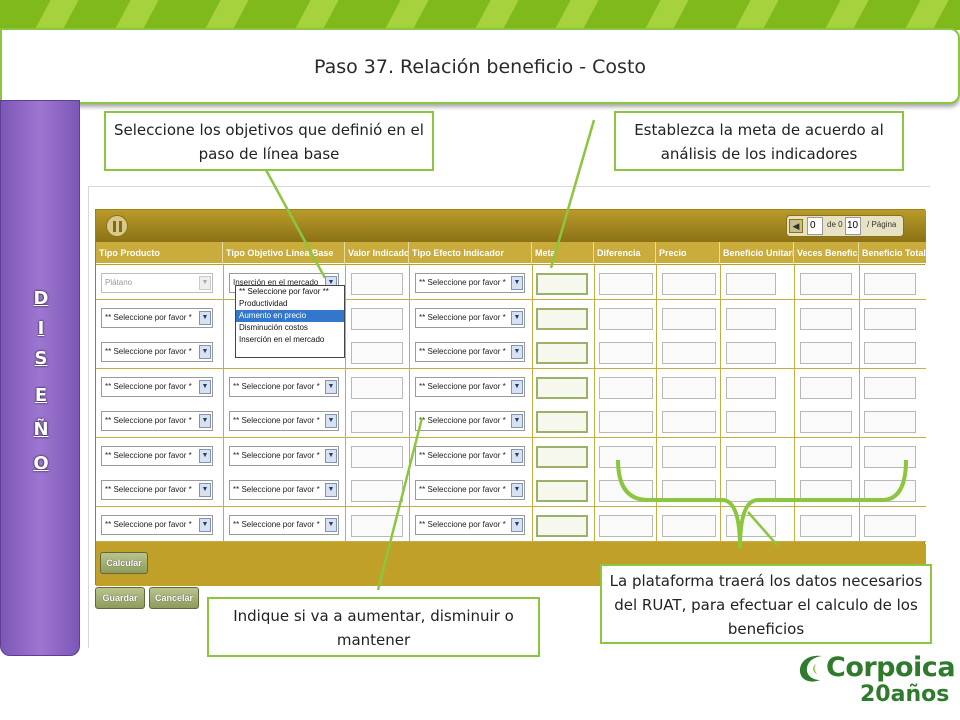  I want to click on column-header: Meta, so click(563, 253).